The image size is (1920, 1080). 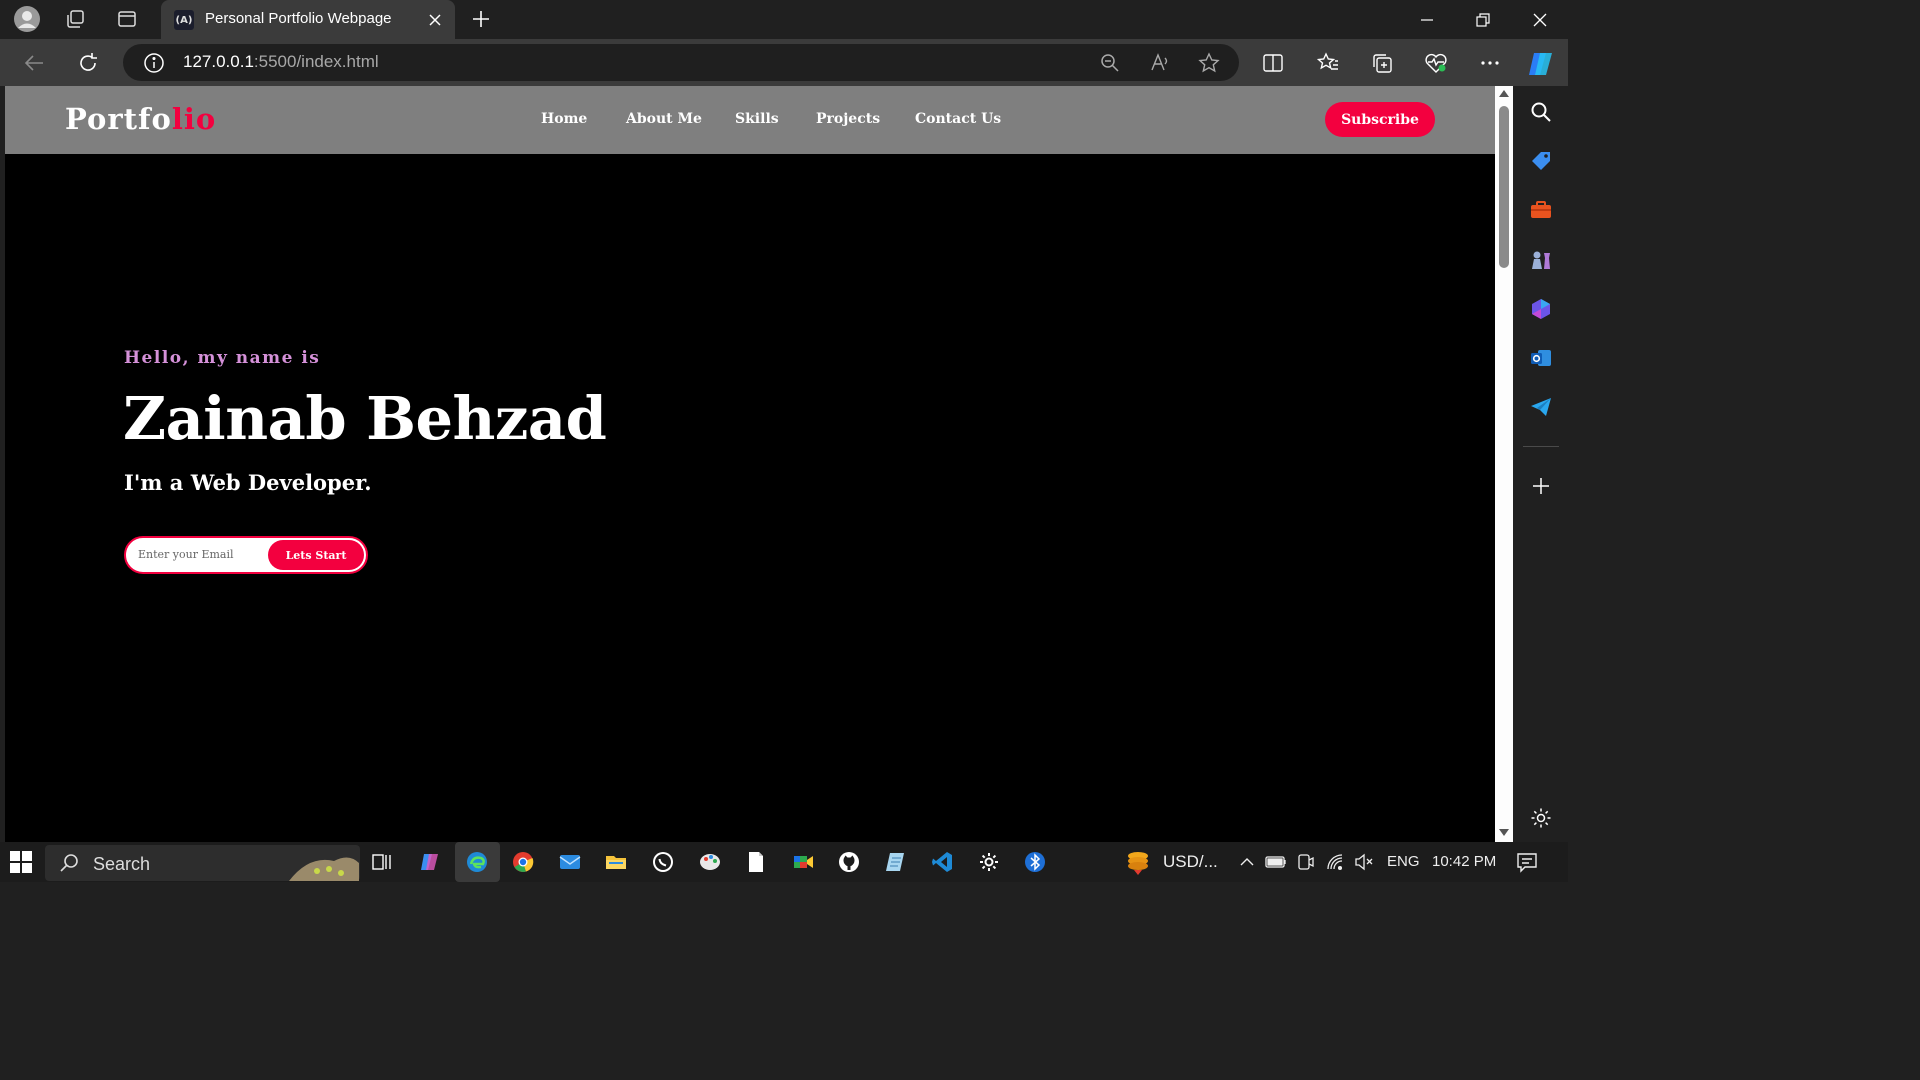 I want to click on nav-link-projects: Projects, so click(x=848, y=119).